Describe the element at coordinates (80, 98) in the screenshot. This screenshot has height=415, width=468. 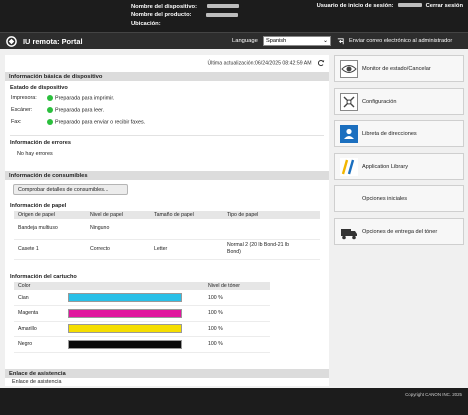
I see `printer-status: Preparada para imprimir.` at that location.